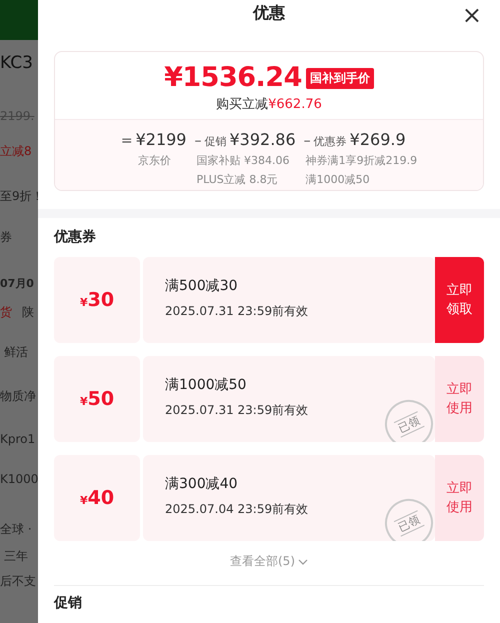 The height and width of the screenshot is (623, 500). What do you see at coordinates (17, 284) in the screenshot?
I see `page-text: 07月0` at bounding box center [17, 284].